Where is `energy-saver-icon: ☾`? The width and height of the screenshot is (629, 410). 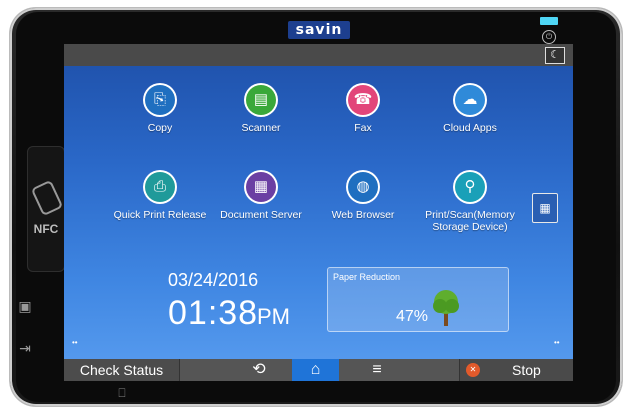
energy-saver-icon: ☾ is located at coordinates (555, 55).